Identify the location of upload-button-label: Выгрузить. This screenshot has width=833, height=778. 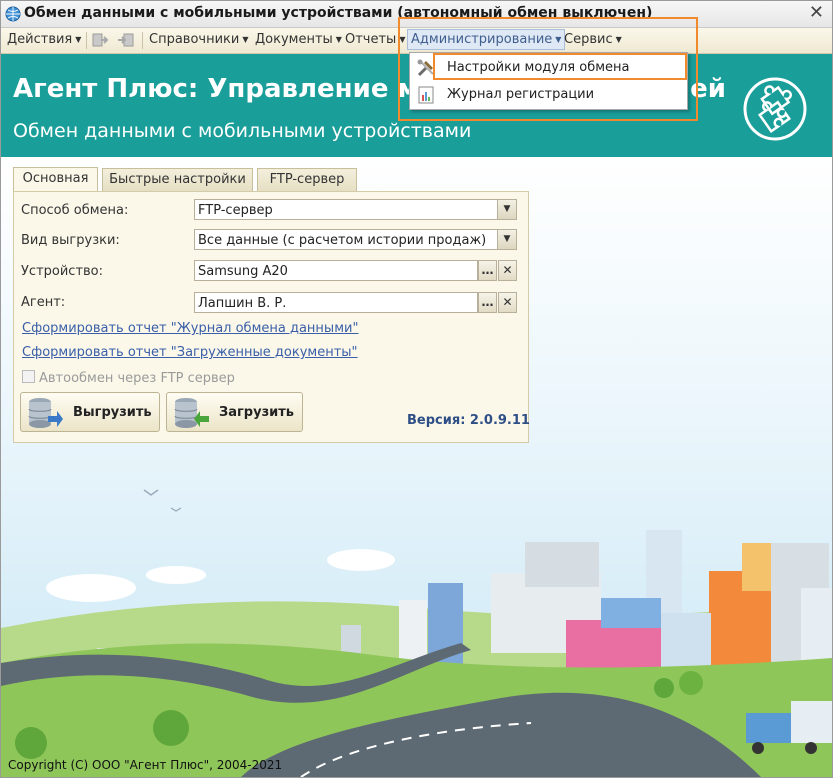
(112, 412).